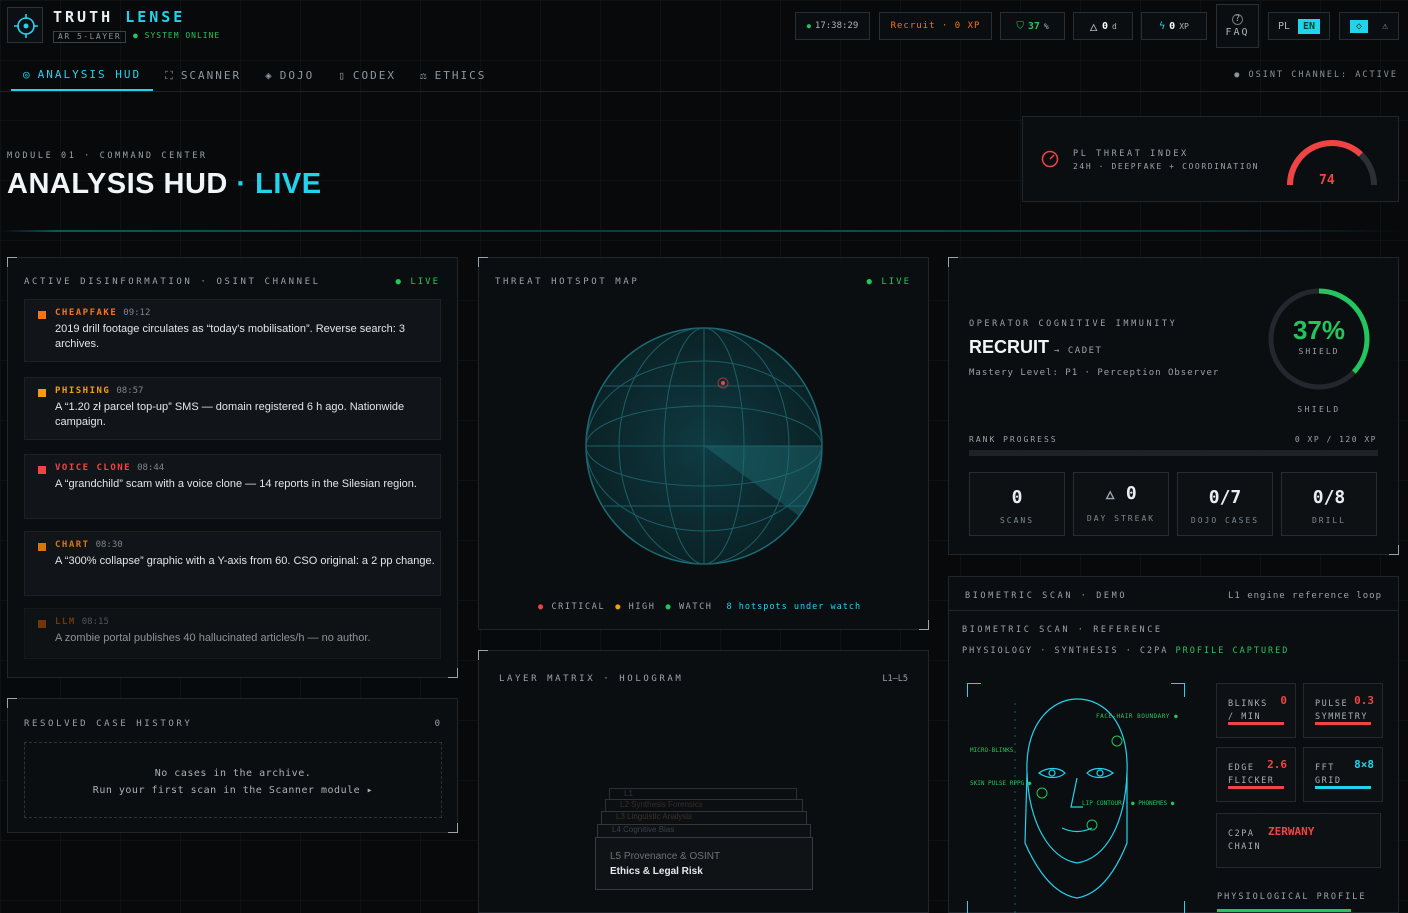 The image size is (1408, 913). What do you see at coordinates (1329, 504) in the screenshot?
I see `stat-drill: 0/8 DRILL` at bounding box center [1329, 504].